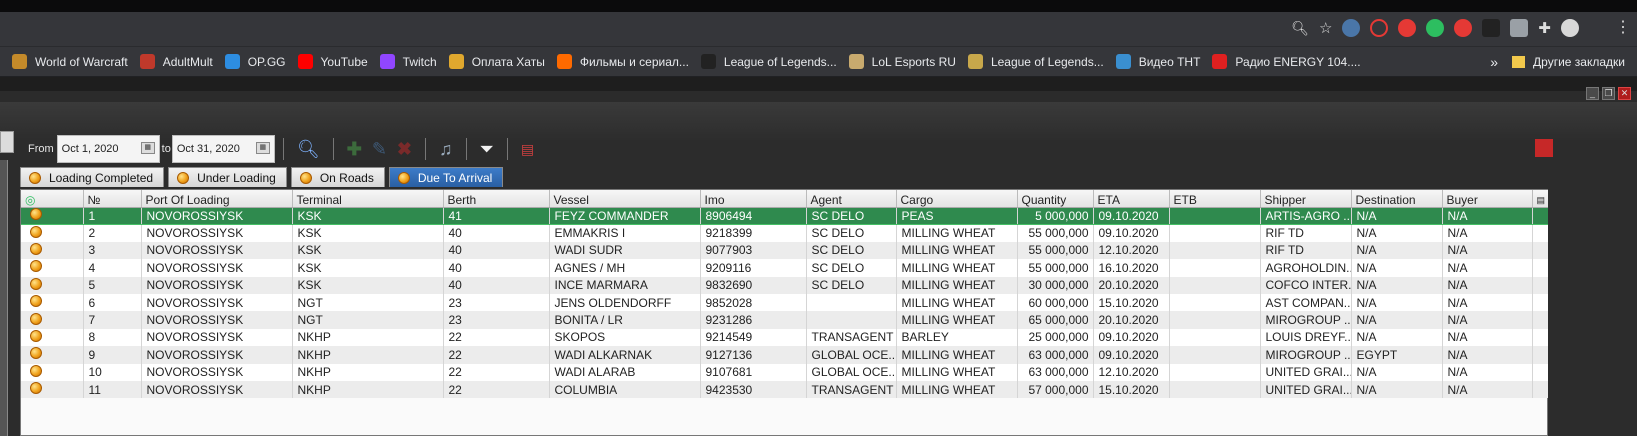 This screenshot has height=436, width=1637. Describe the element at coordinates (1055, 302) in the screenshot. I see `table-cell: 60 000,000` at that location.